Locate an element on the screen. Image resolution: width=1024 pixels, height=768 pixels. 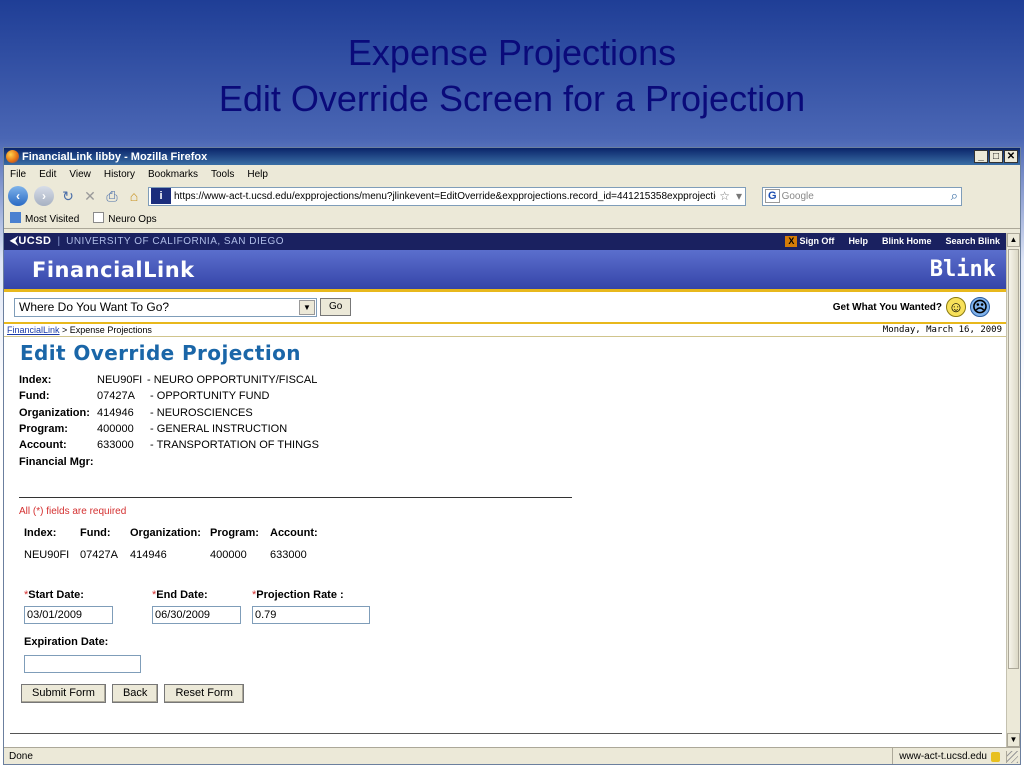
scroll-up-arrow-icon: ▲ is located at coordinates (1013, 240).